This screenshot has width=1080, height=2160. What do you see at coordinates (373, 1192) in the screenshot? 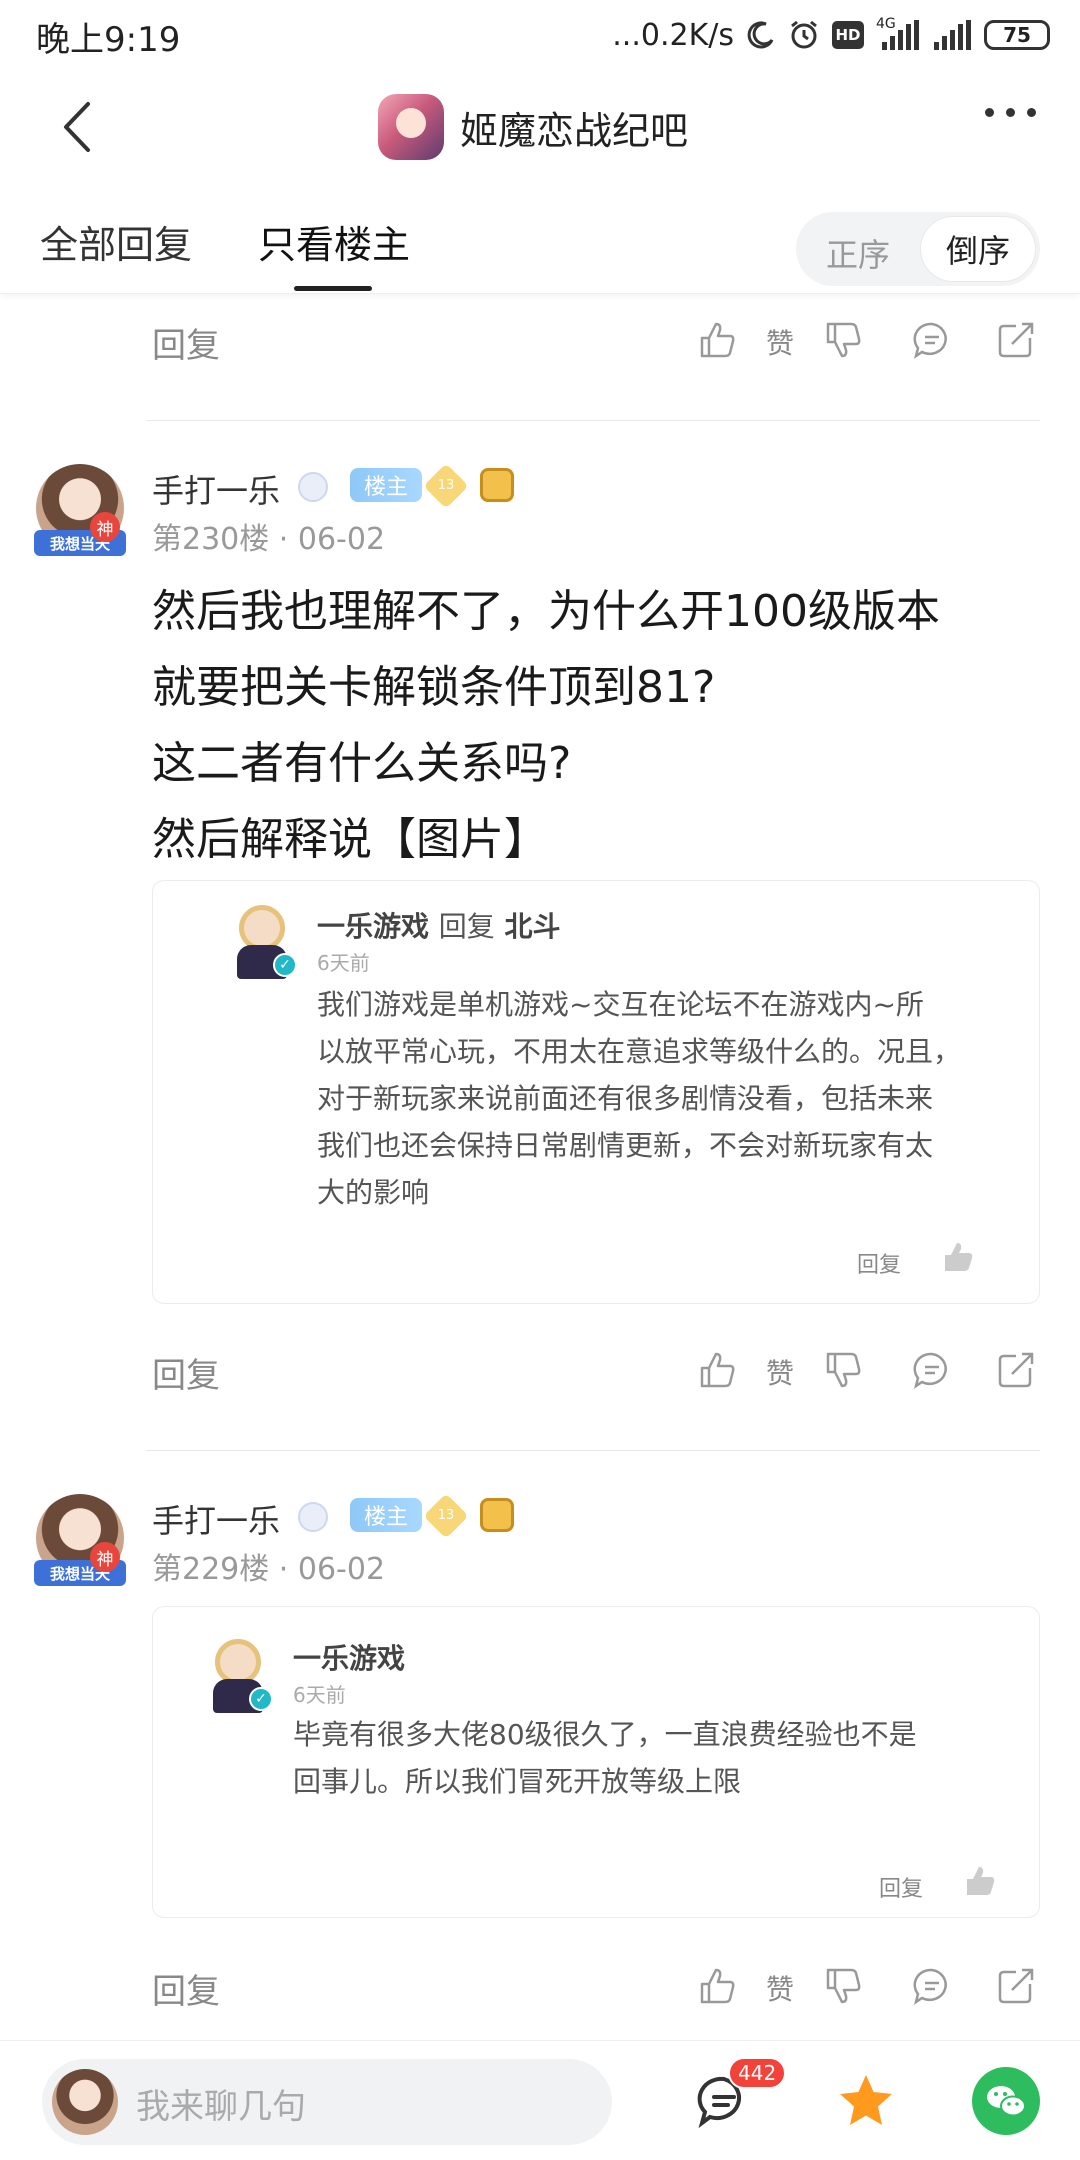
I see `quoted-line: 大的影响` at bounding box center [373, 1192].